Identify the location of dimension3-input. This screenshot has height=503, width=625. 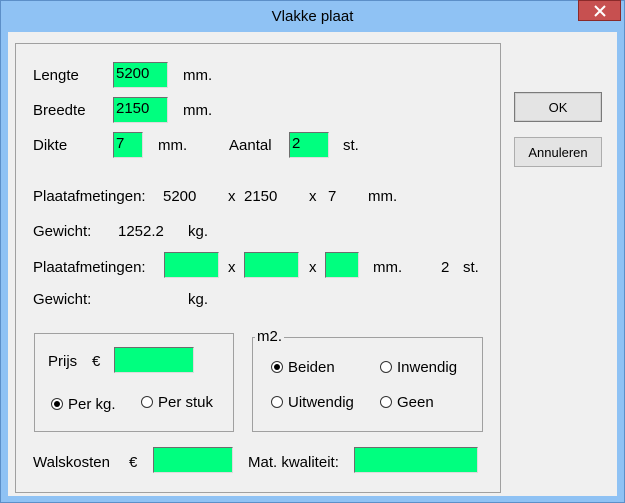
(342, 265).